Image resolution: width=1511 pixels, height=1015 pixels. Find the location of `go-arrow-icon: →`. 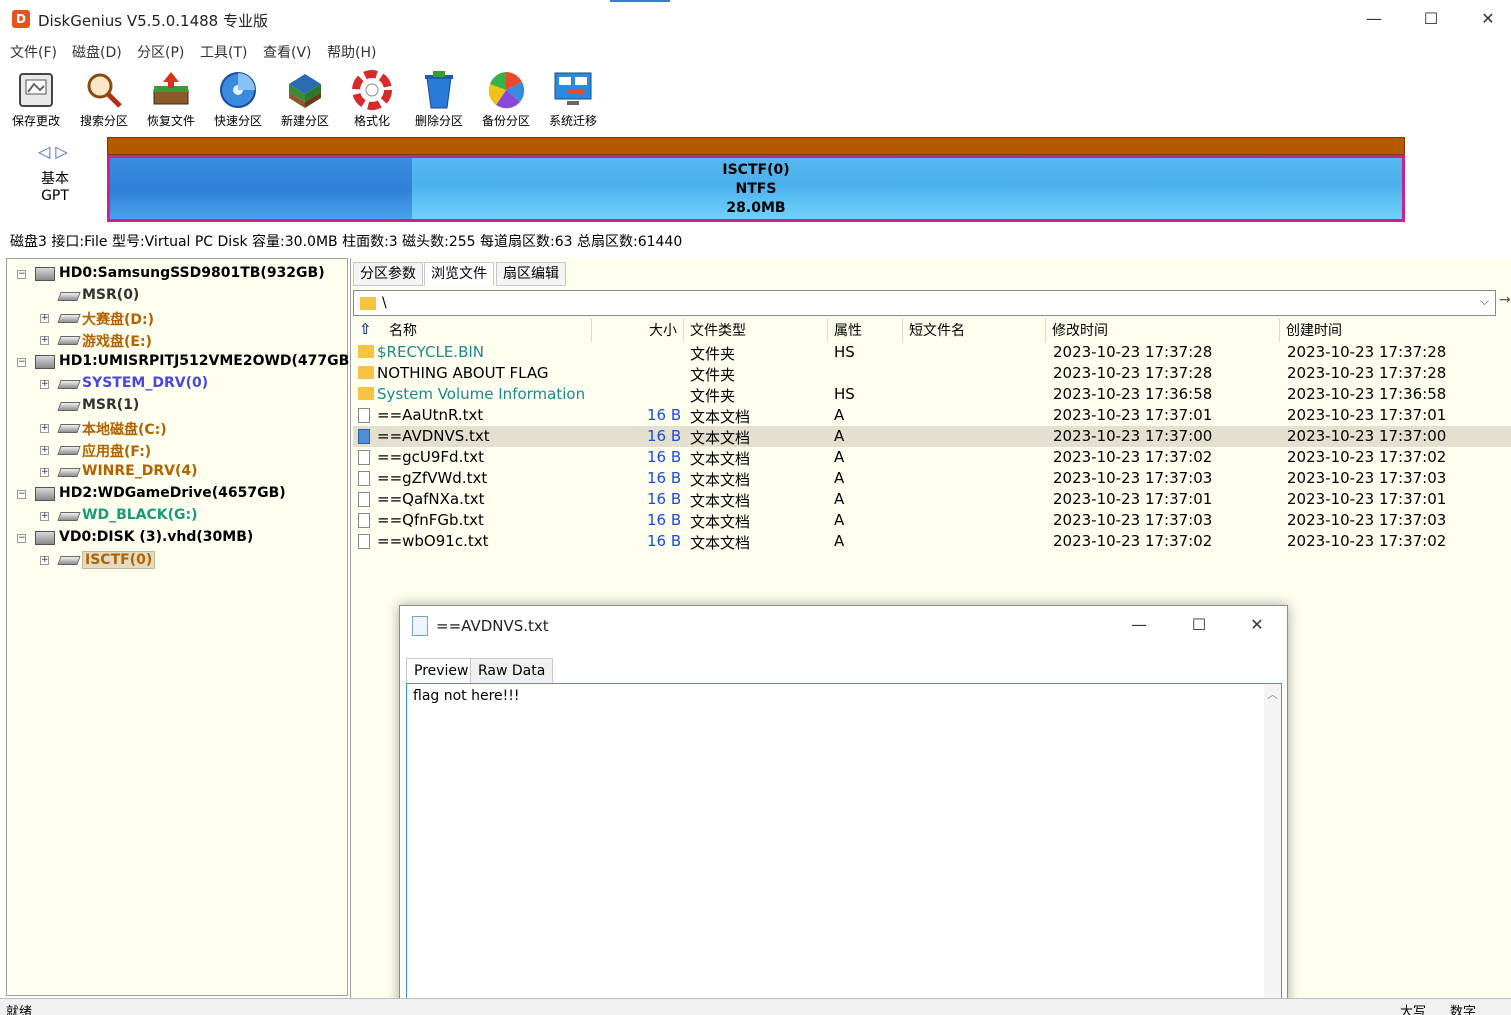

go-arrow-icon: → is located at coordinates (1505, 300).